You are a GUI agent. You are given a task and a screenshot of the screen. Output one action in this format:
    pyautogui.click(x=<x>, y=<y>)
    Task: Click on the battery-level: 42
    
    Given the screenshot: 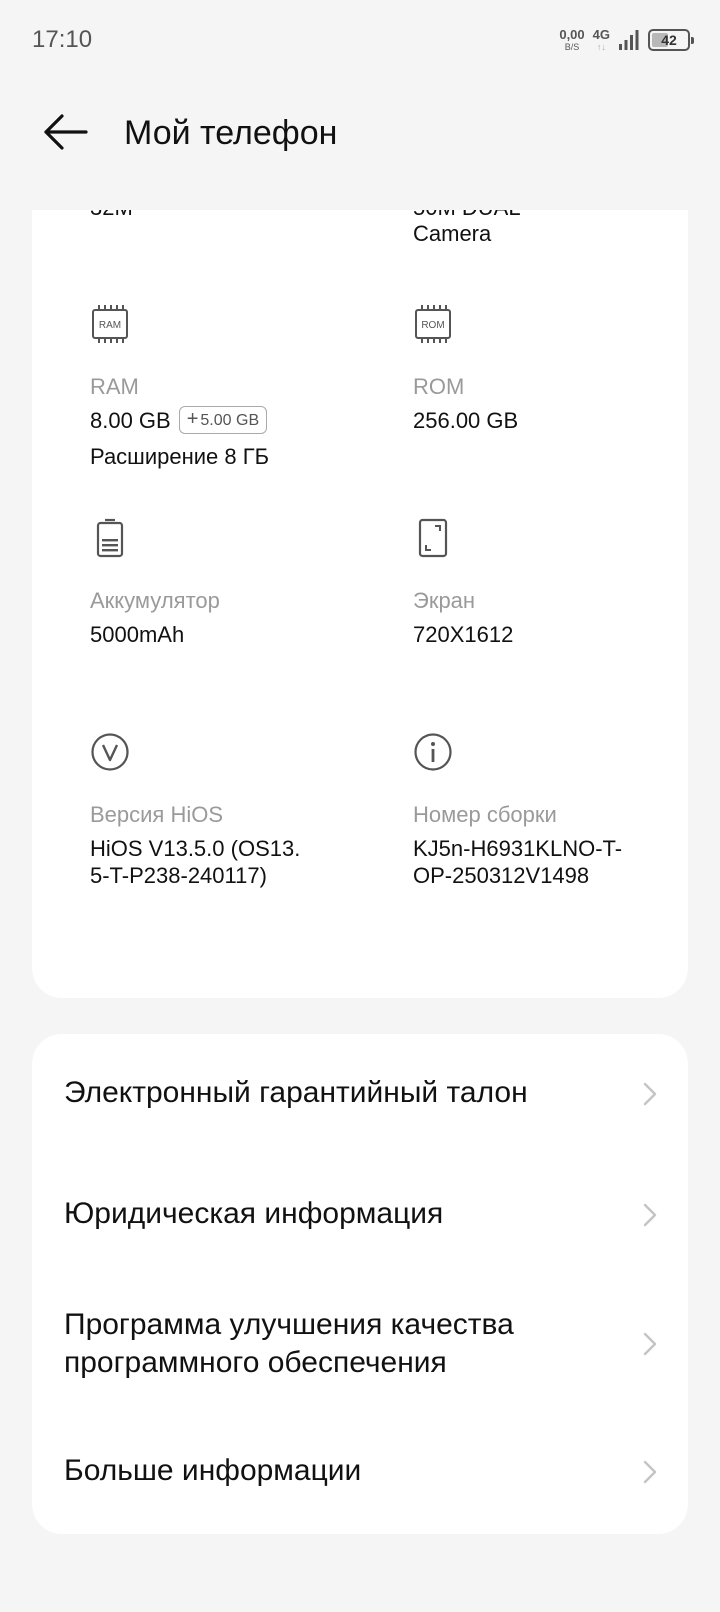 What is the action you would take?
    pyautogui.click(x=669, y=40)
    